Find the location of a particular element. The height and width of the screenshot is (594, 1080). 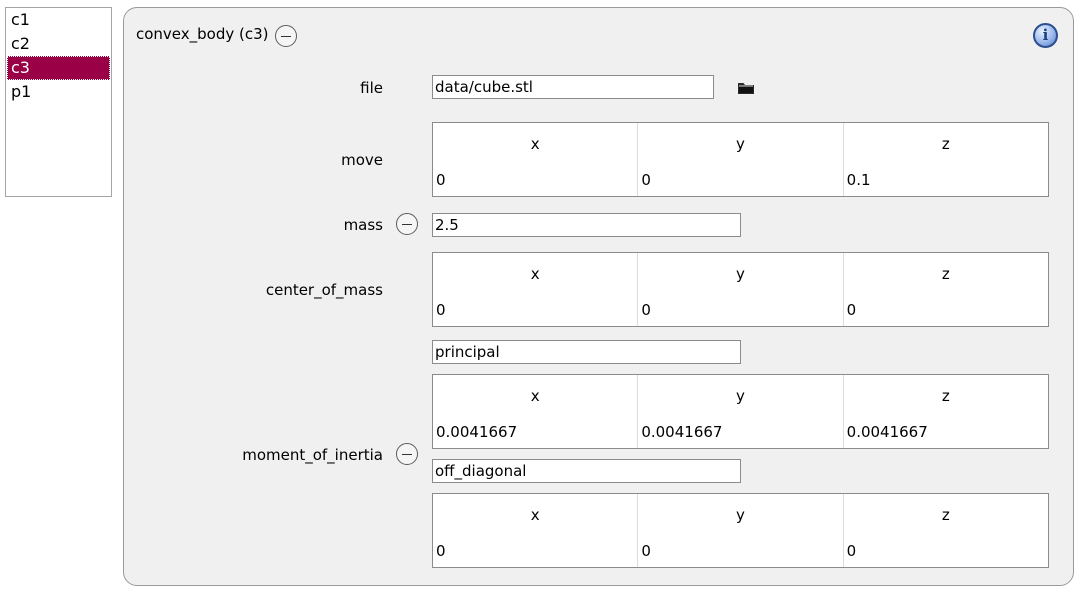

com-z-header: z is located at coordinates (945, 274).